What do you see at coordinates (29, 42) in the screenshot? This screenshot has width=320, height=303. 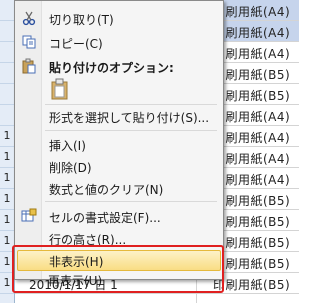 I see `copy-icon` at bounding box center [29, 42].